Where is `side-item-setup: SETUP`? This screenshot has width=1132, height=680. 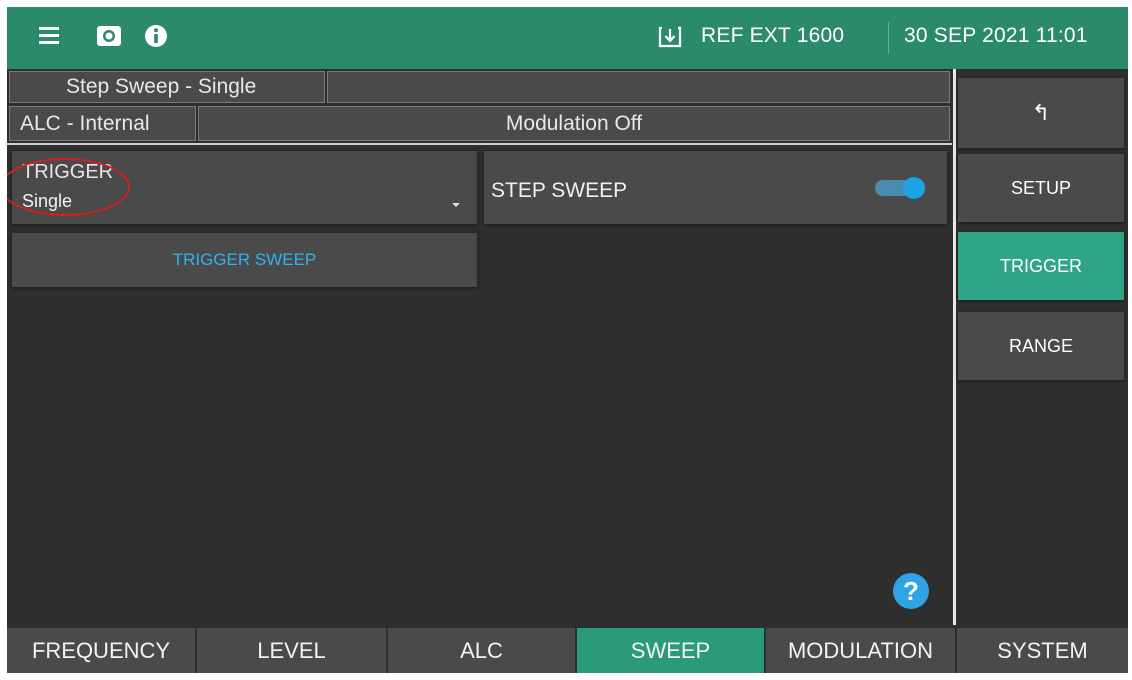 side-item-setup: SETUP is located at coordinates (1041, 188).